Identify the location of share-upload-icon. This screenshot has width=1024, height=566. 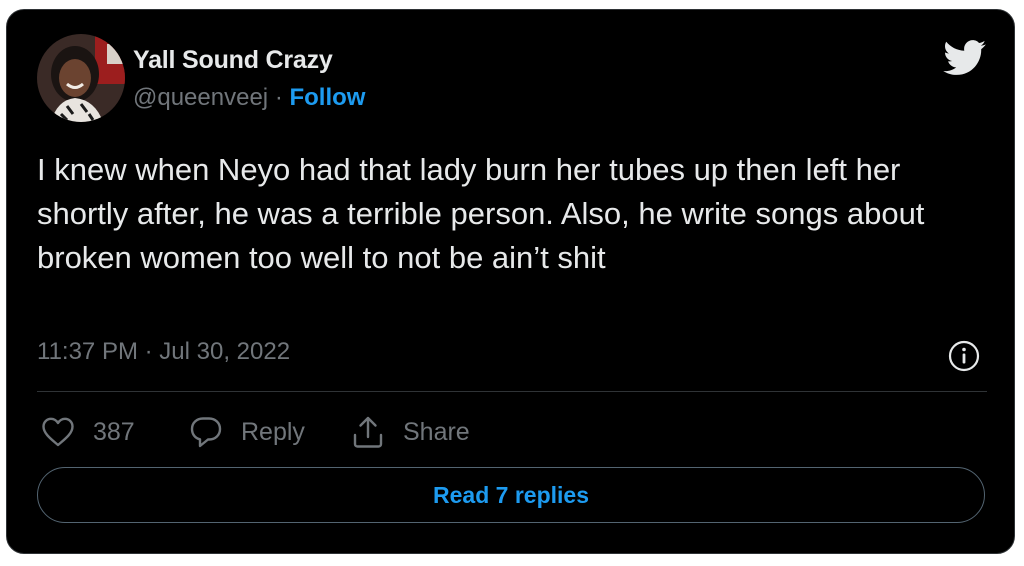
(368, 432).